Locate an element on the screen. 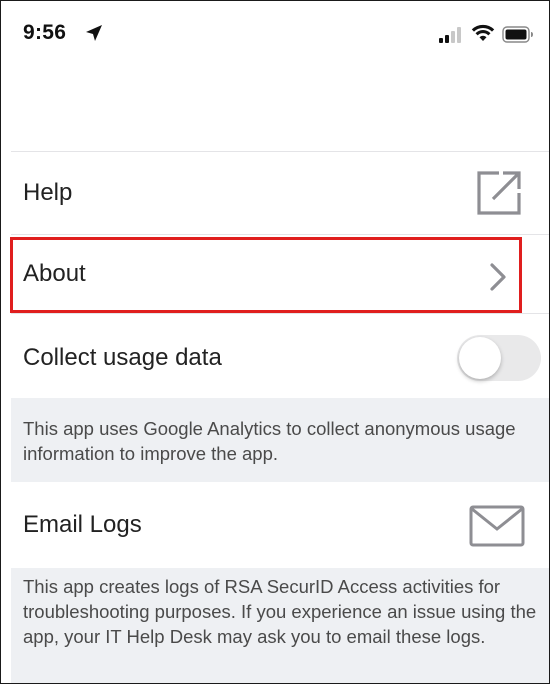 Image resolution: width=550 pixels, height=684 pixels. navigation-bar is located at coordinates (275, 111).